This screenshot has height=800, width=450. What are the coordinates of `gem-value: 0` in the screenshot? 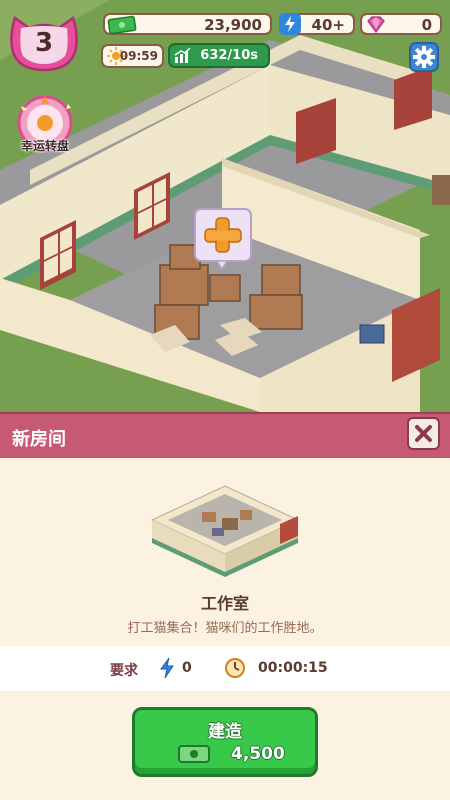 It's located at (426, 25).